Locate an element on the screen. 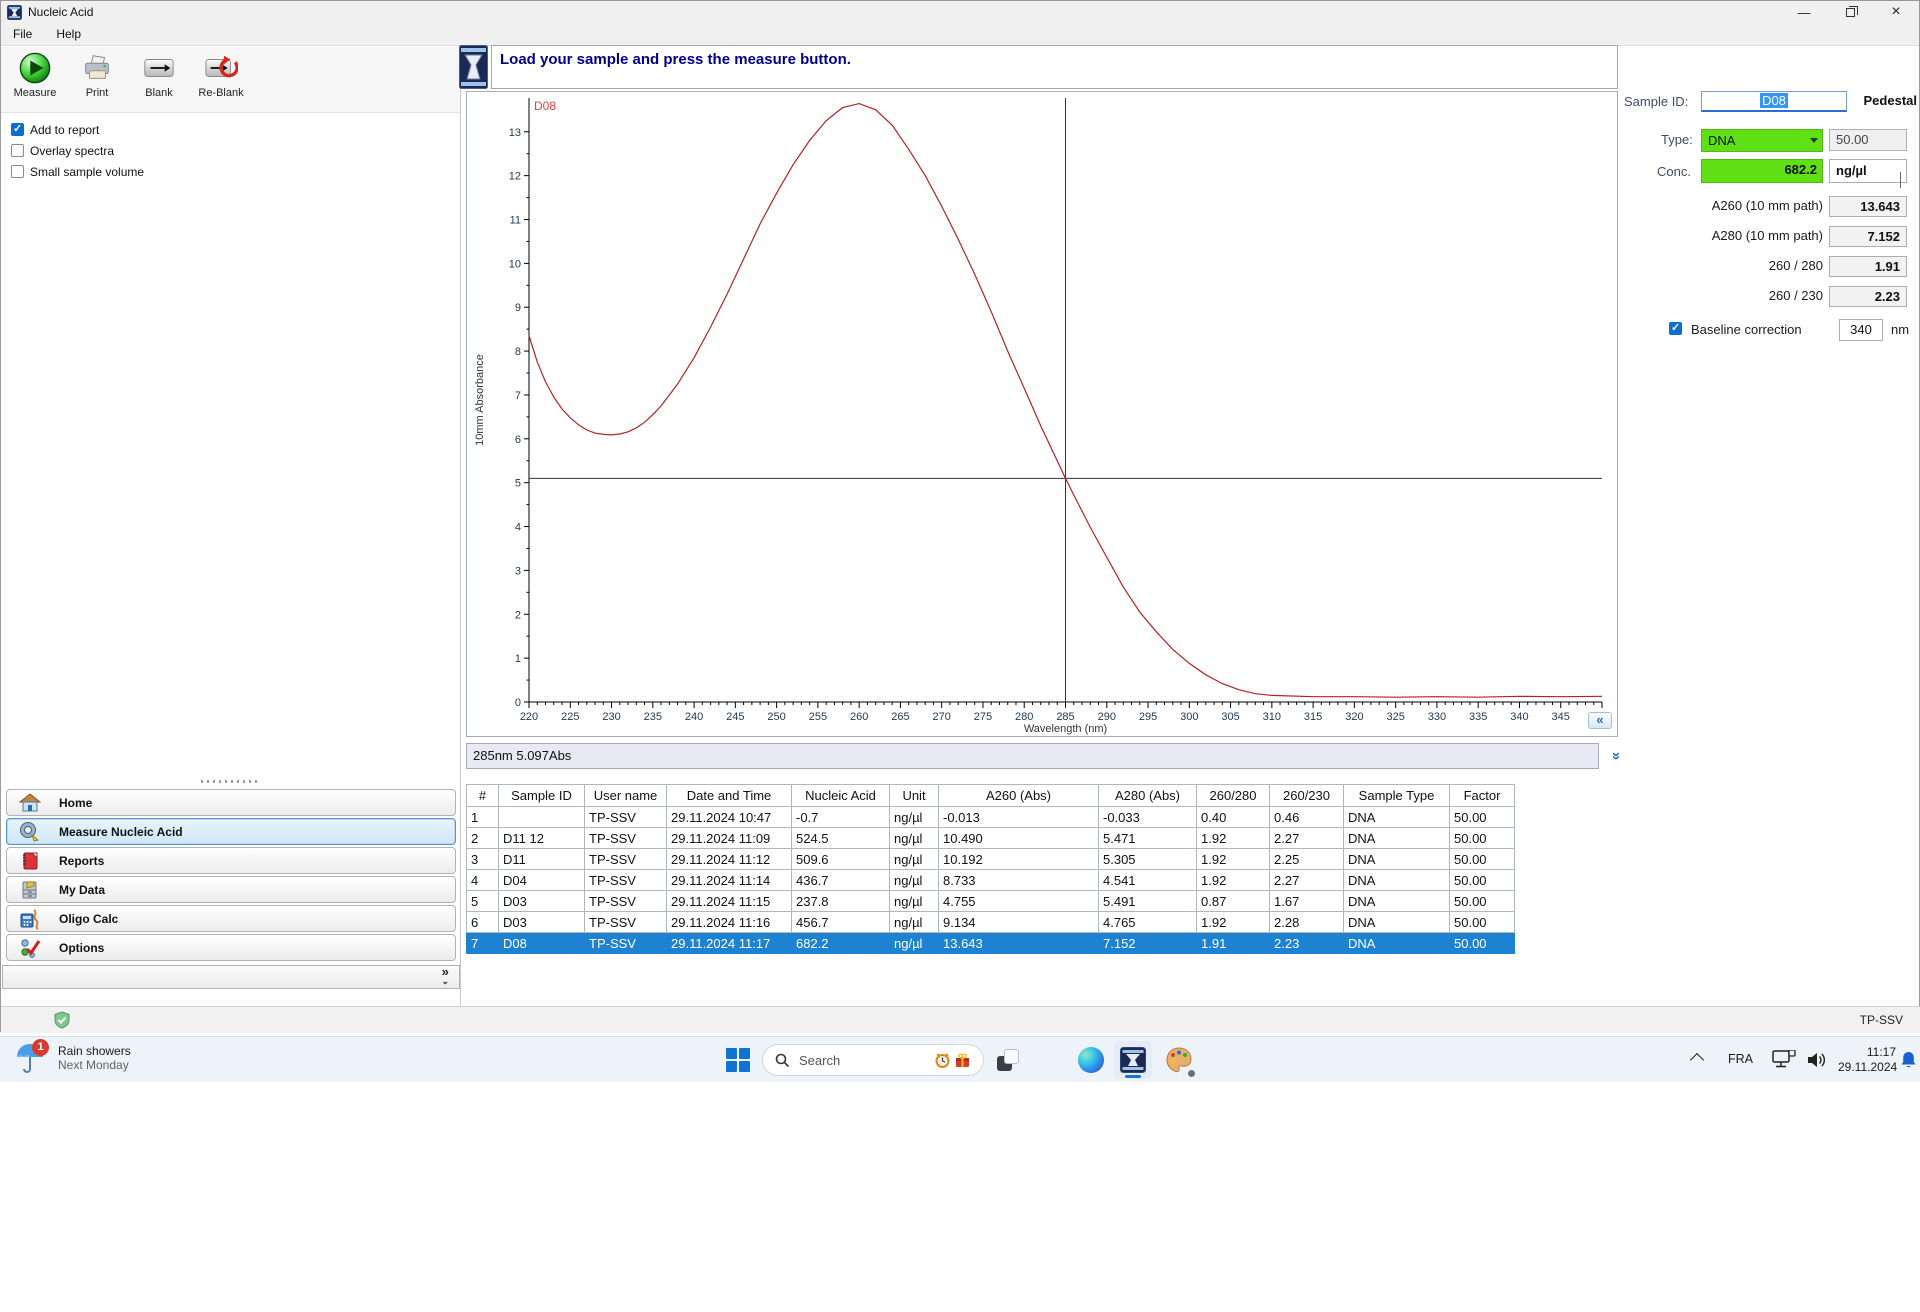  cell: 29.11.2024 11:14 is located at coordinates (729, 880).